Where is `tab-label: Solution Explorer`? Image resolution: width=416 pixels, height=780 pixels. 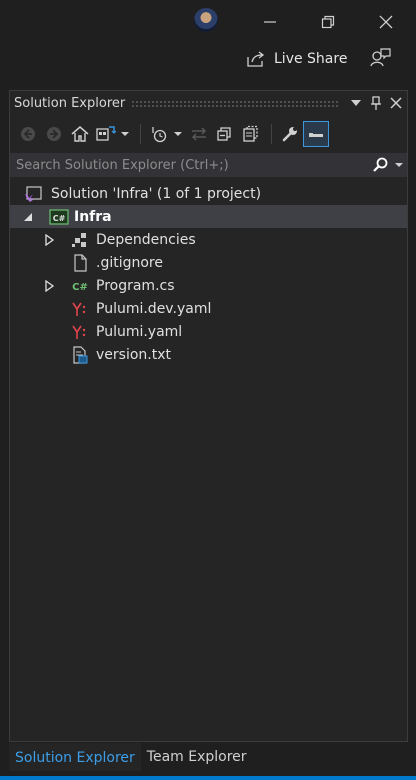 tab-label: Solution Explorer is located at coordinates (75, 757).